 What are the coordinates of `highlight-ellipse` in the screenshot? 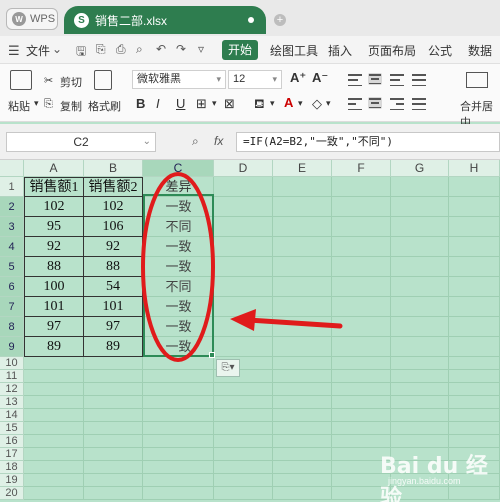 It's located at (178, 267).